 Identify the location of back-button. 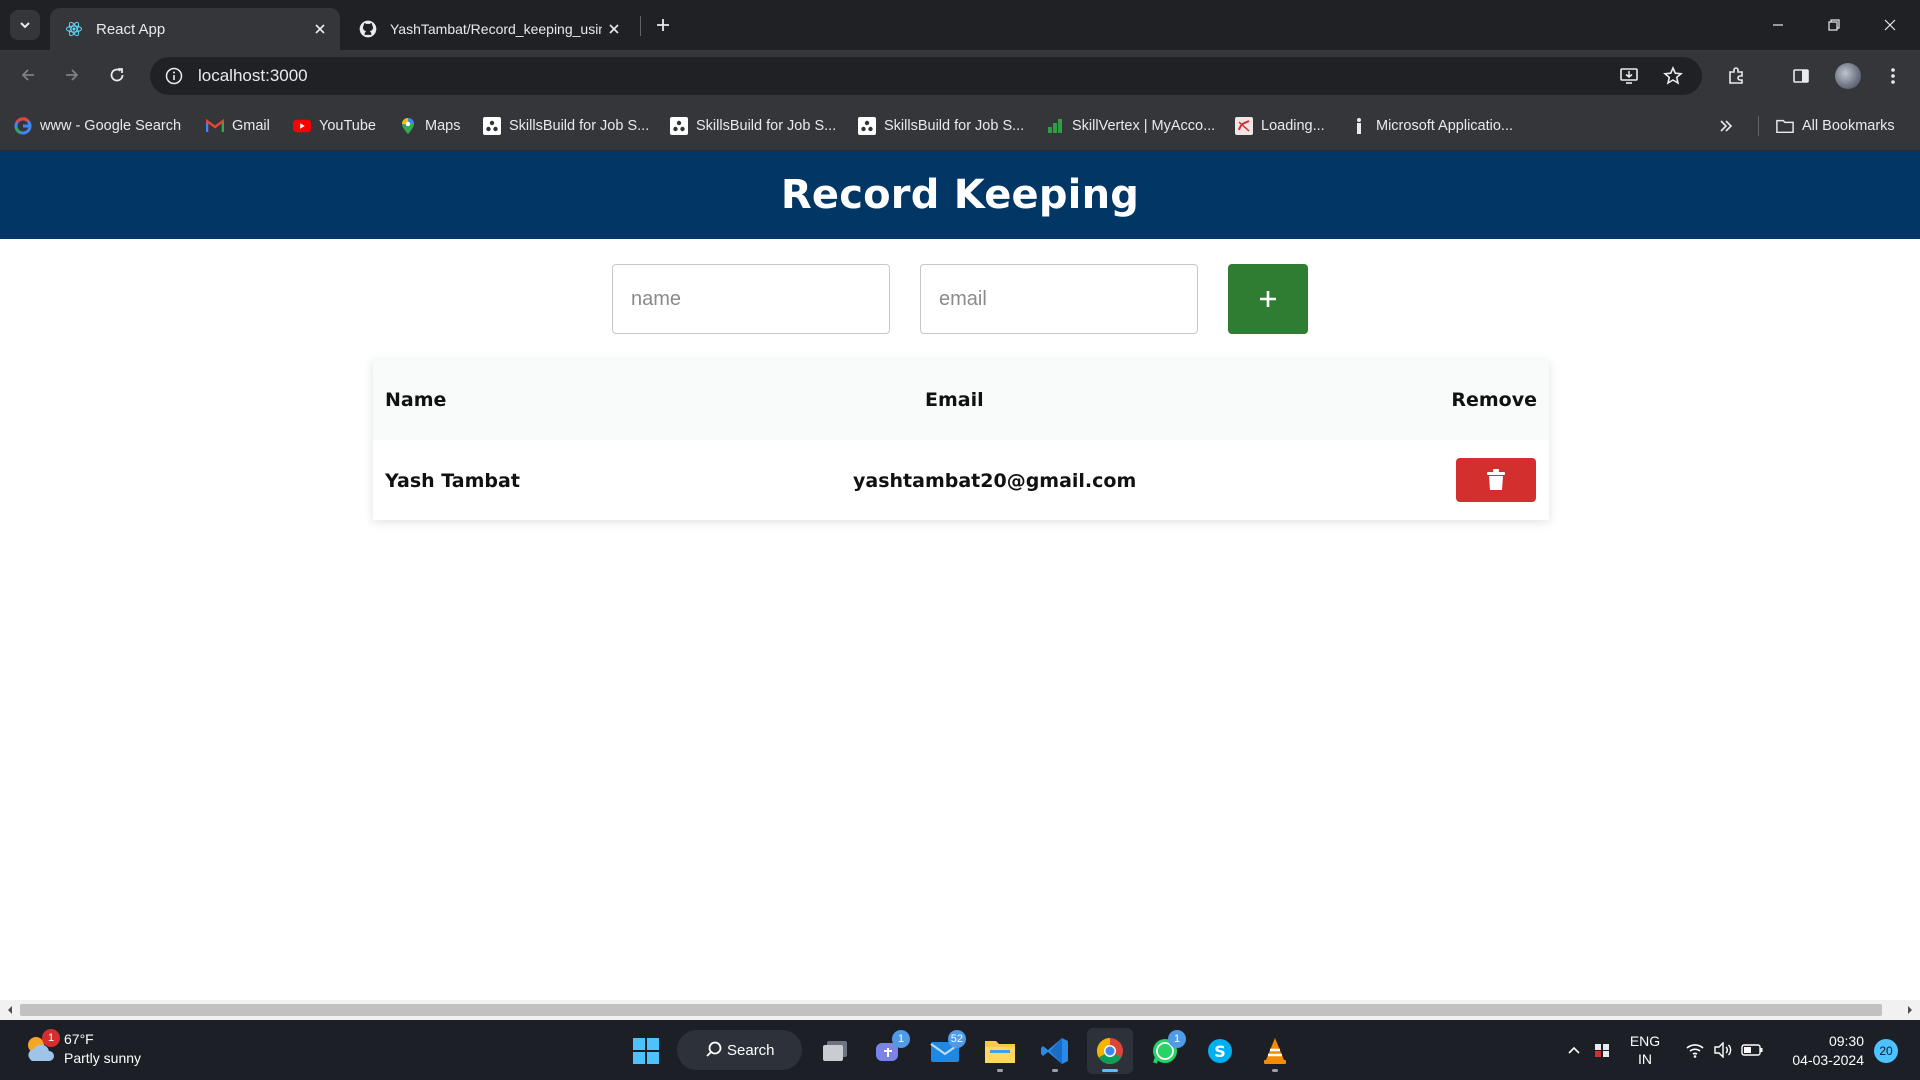
(28, 75).